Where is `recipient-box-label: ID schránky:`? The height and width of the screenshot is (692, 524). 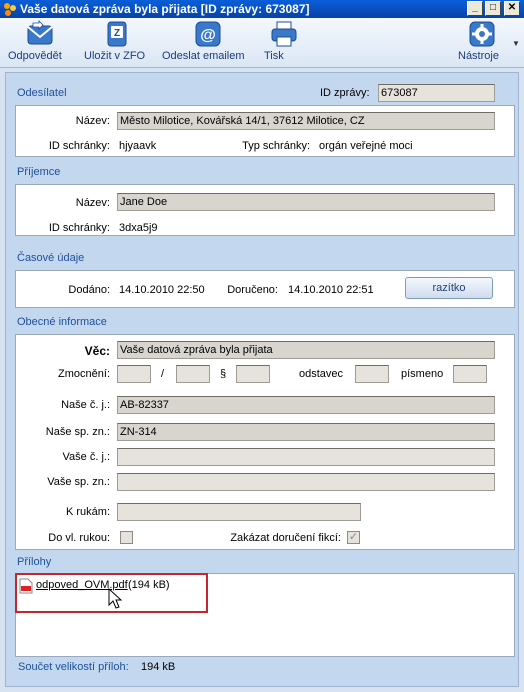 recipient-box-label: ID schránky: is located at coordinates (79, 228).